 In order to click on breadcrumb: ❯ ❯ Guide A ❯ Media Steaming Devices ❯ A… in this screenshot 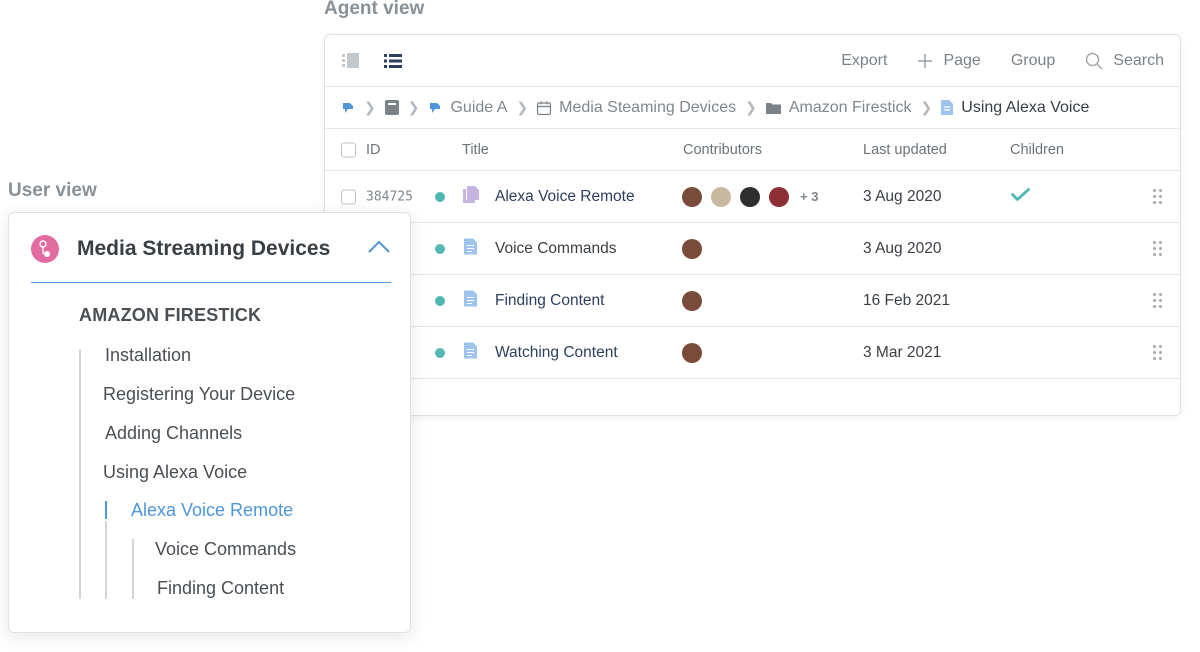, I will do `click(752, 108)`.